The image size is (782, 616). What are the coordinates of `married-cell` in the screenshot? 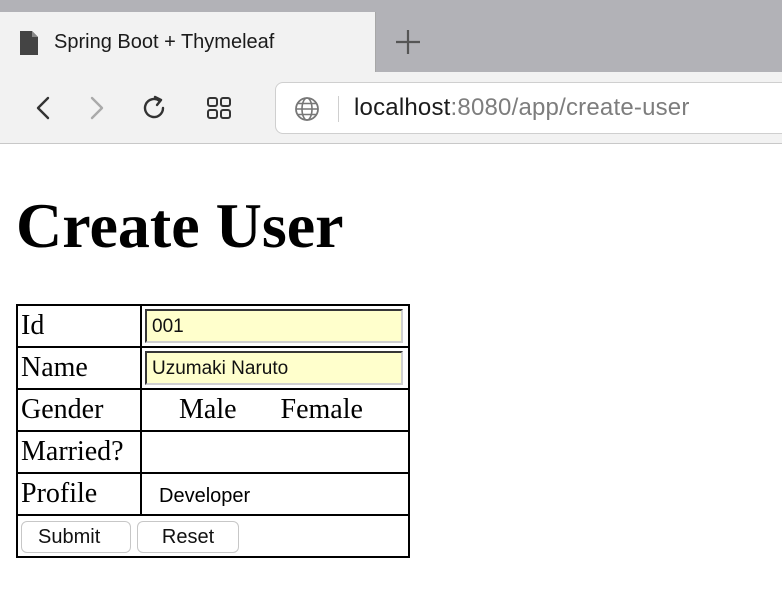 It's located at (275, 452).